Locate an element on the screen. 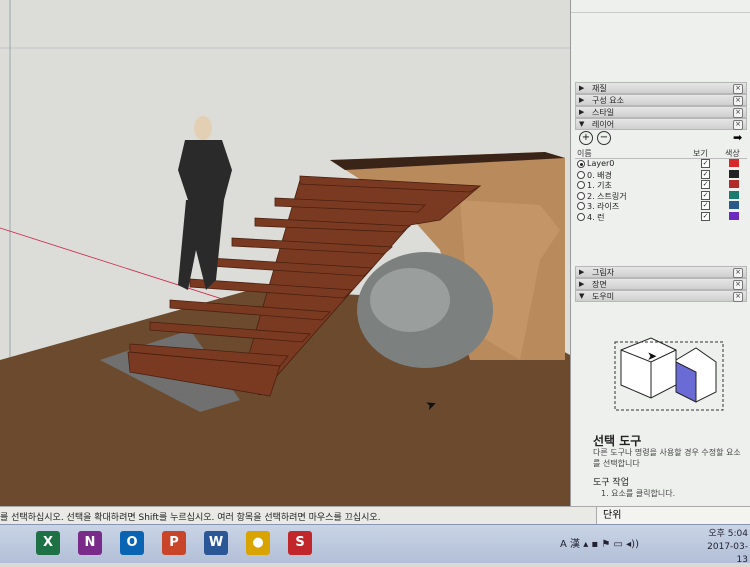  notification-icons: ▴ ▪ ⚑ ▭ ◂)) is located at coordinates (611, 544).